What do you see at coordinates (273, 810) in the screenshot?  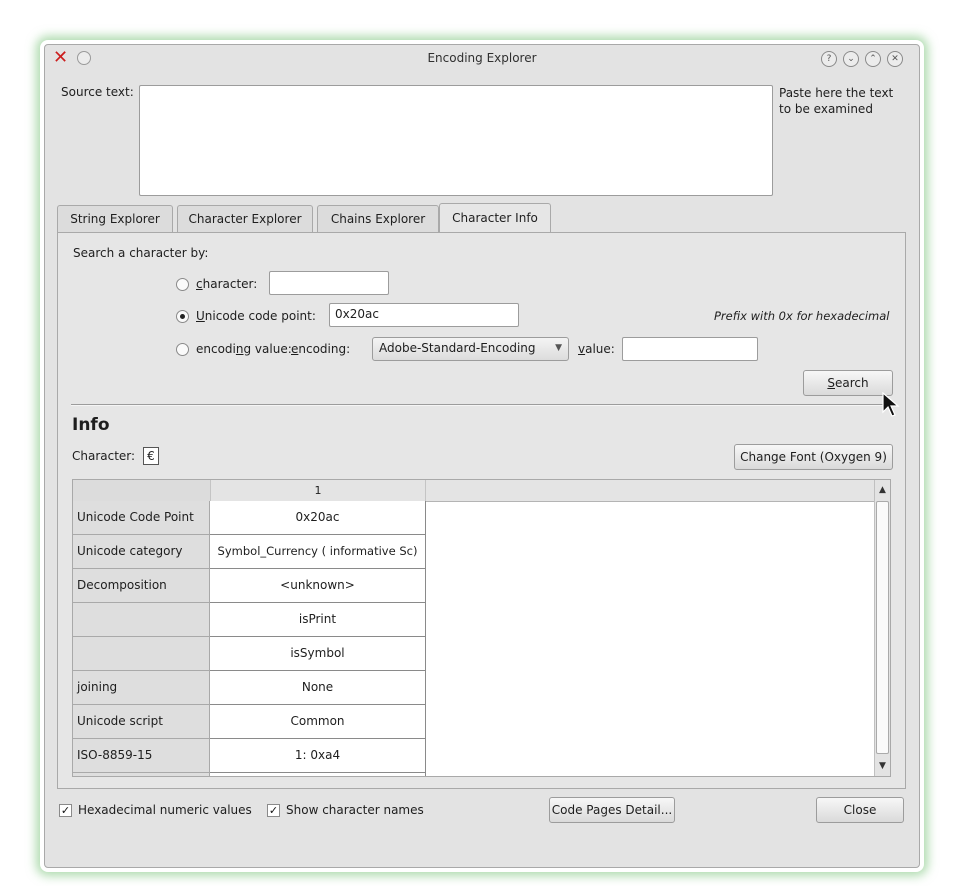 I see `names-checkbox: ✓` at bounding box center [273, 810].